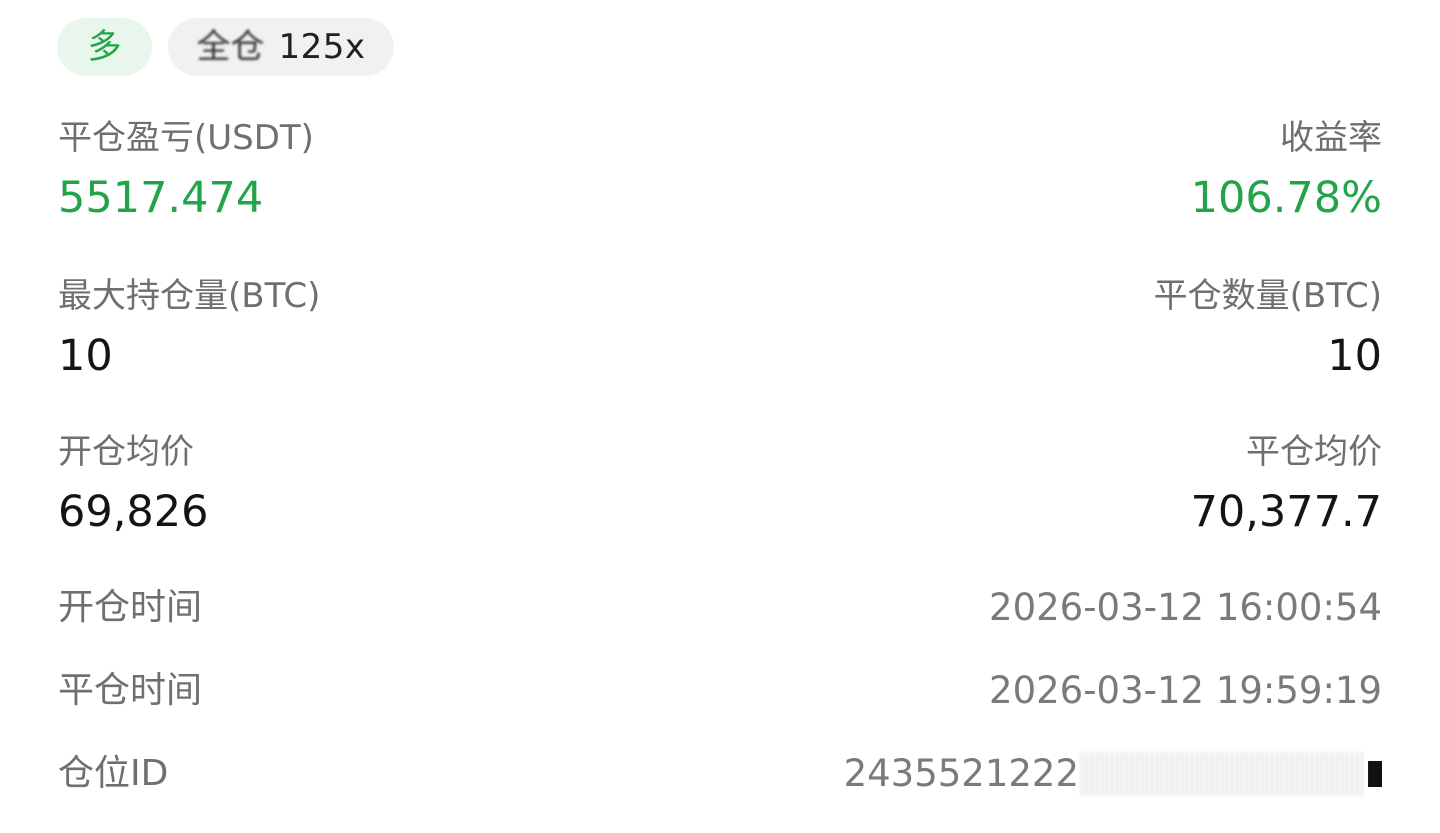 The image size is (1440, 833). Describe the element at coordinates (1185, 607) in the screenshot. I see `open-time-value: 2026-03-12 16:00:54` at that location.